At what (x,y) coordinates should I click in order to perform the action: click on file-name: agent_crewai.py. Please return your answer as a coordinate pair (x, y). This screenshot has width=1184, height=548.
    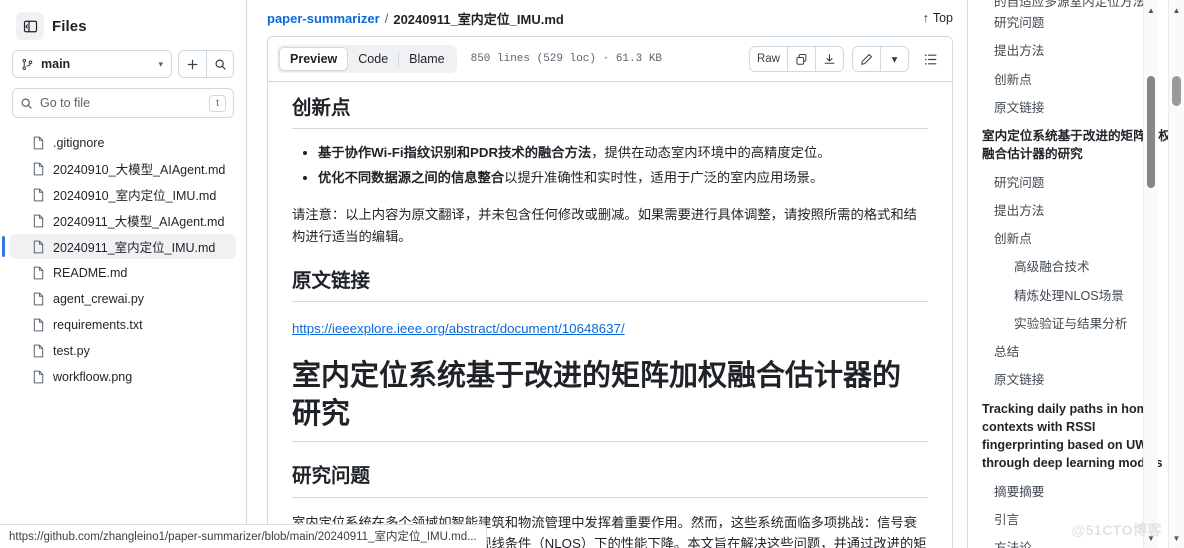
    Looking at the image, I should click on (99, 298).